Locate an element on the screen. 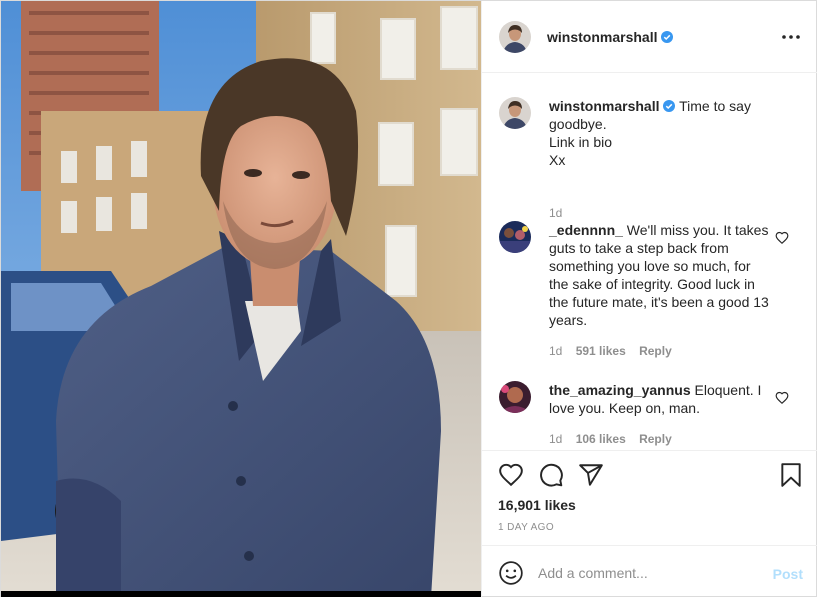 This screenshot has height=597, width=817. comment-likes: 106 likes is located at coordinates (601, 439).